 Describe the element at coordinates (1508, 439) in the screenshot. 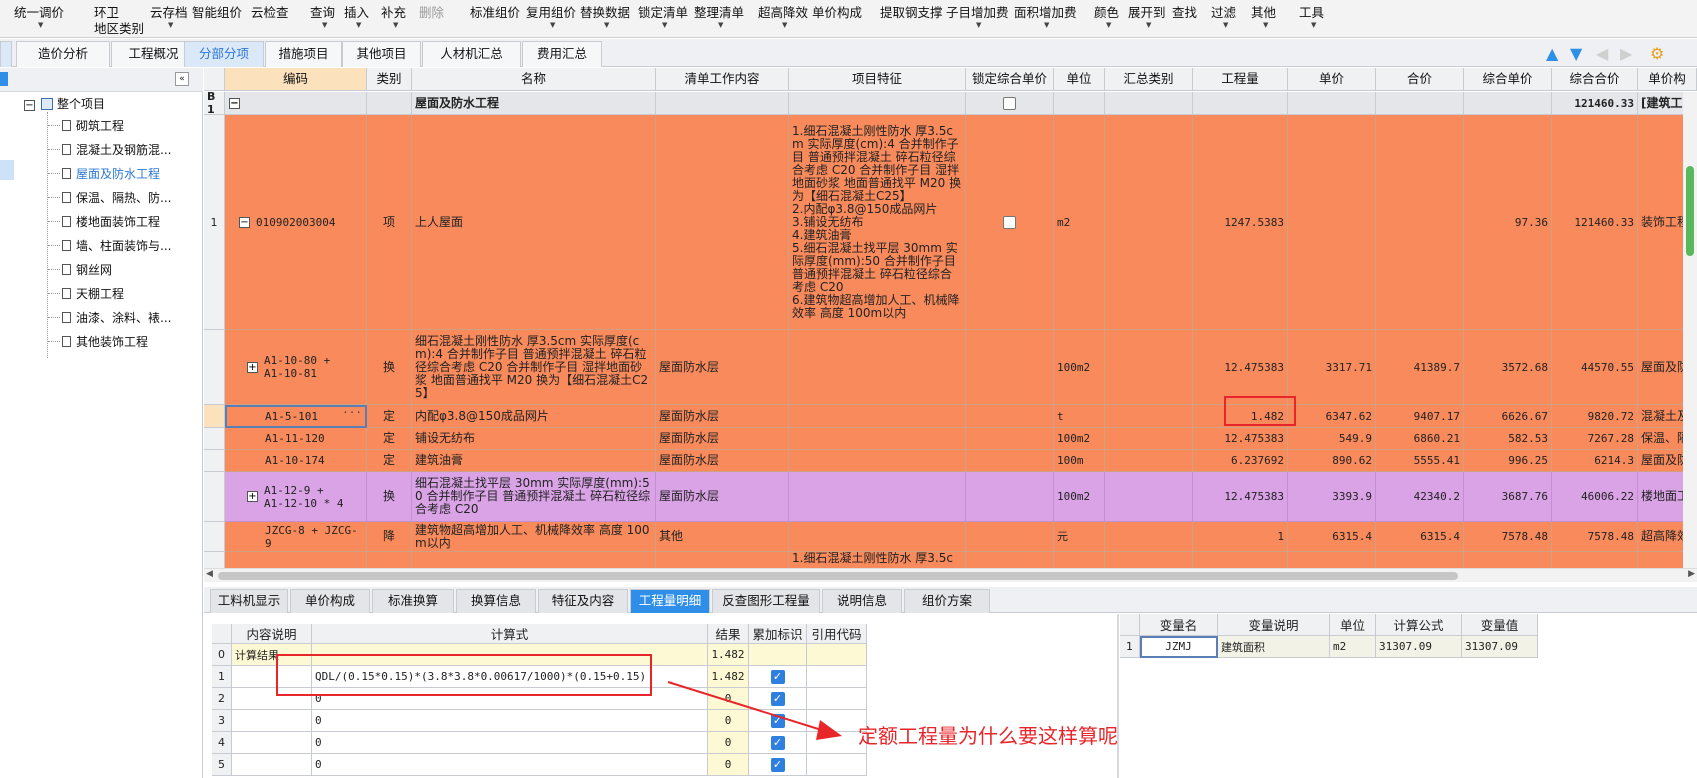

I see `cell-cprice: 582.53` at that location.